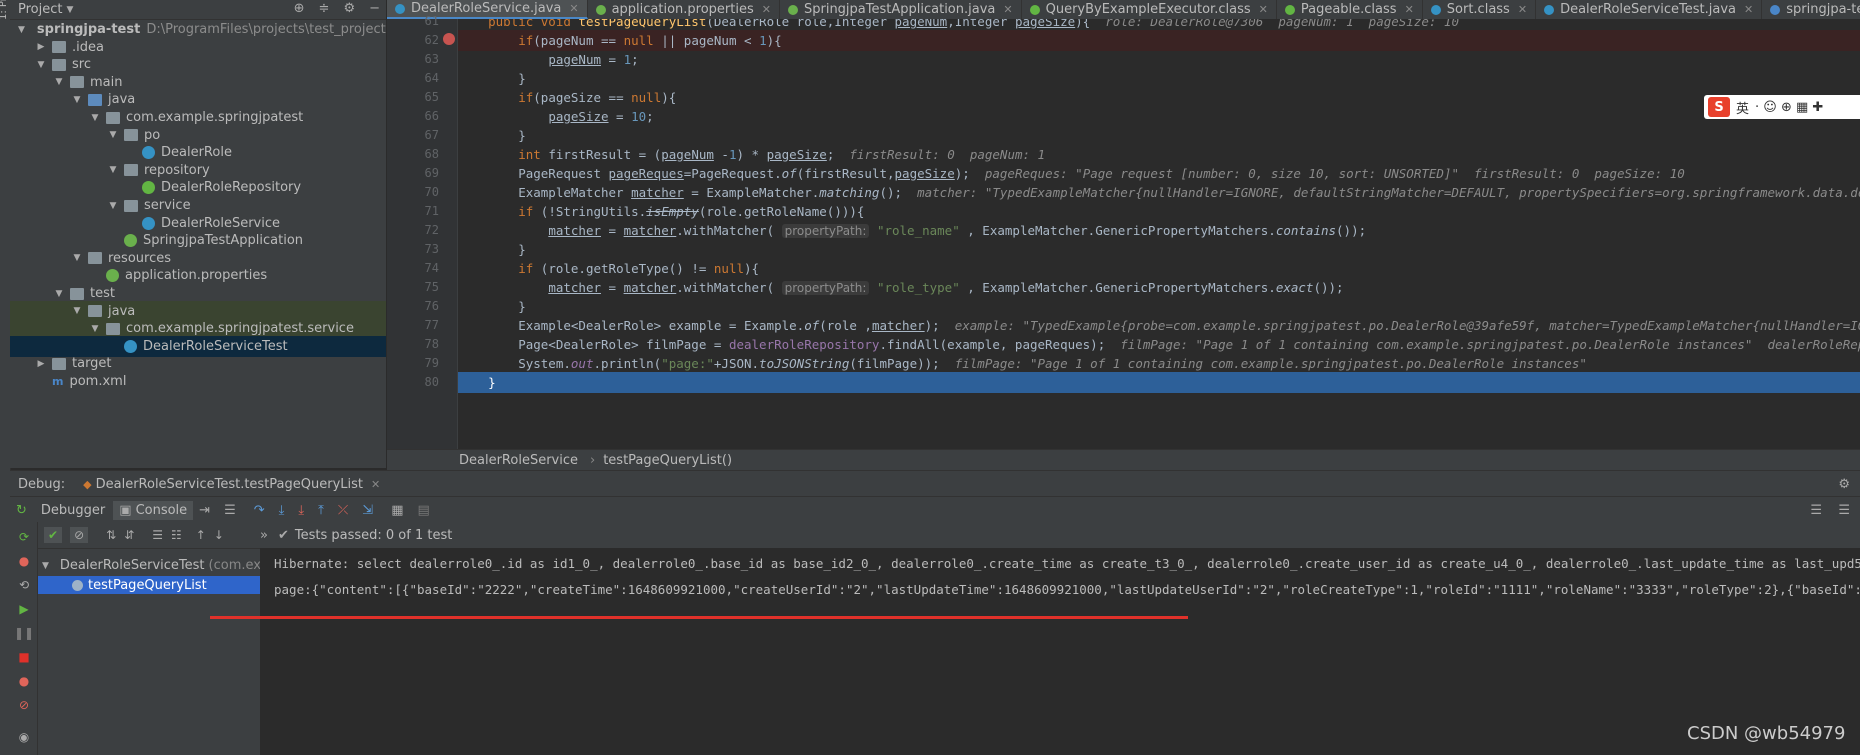 The width and height of the screenshot is (1860, 755). Describe the element at coordinates (413, 230) in the screenshot. I see `line-number: 72` at that location.